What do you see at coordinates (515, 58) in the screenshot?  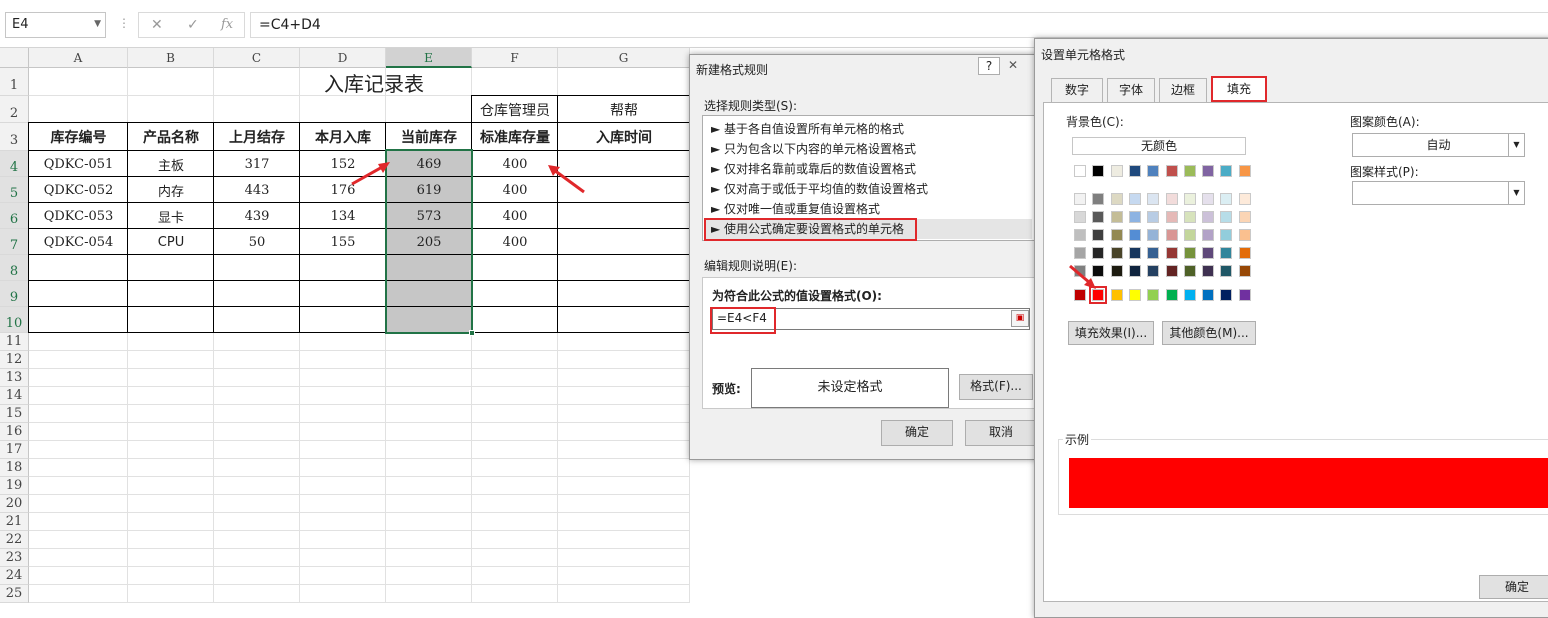 I see `column-header-f: F` at bounding box center [515, 58].